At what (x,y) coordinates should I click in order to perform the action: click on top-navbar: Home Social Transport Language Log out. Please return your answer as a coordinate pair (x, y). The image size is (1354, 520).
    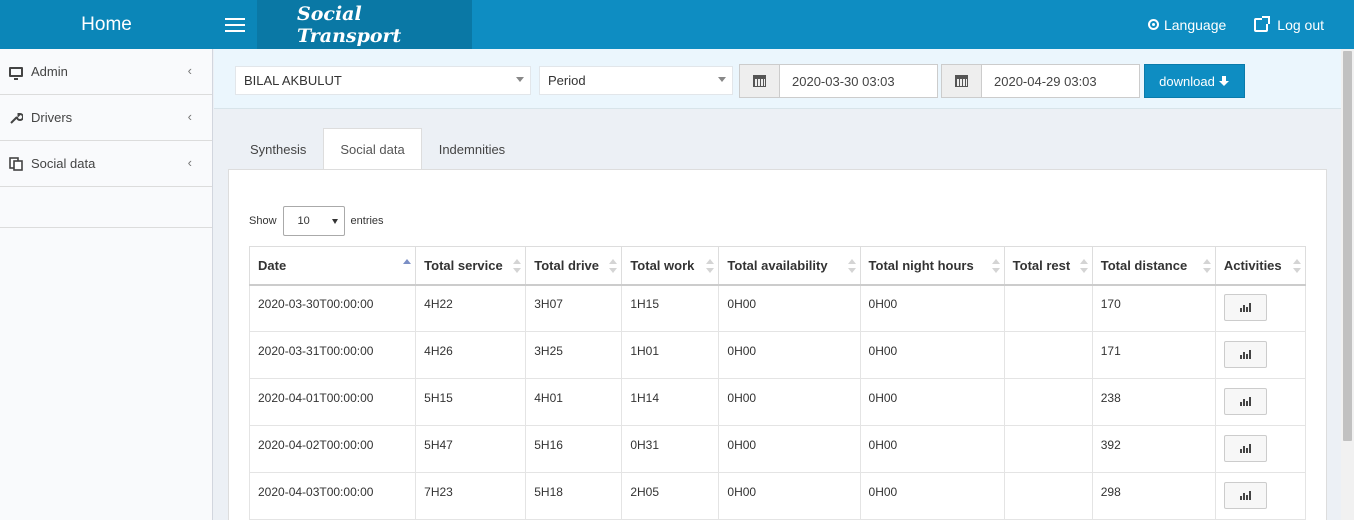
    Looking at the image, I should click on (677, 24).